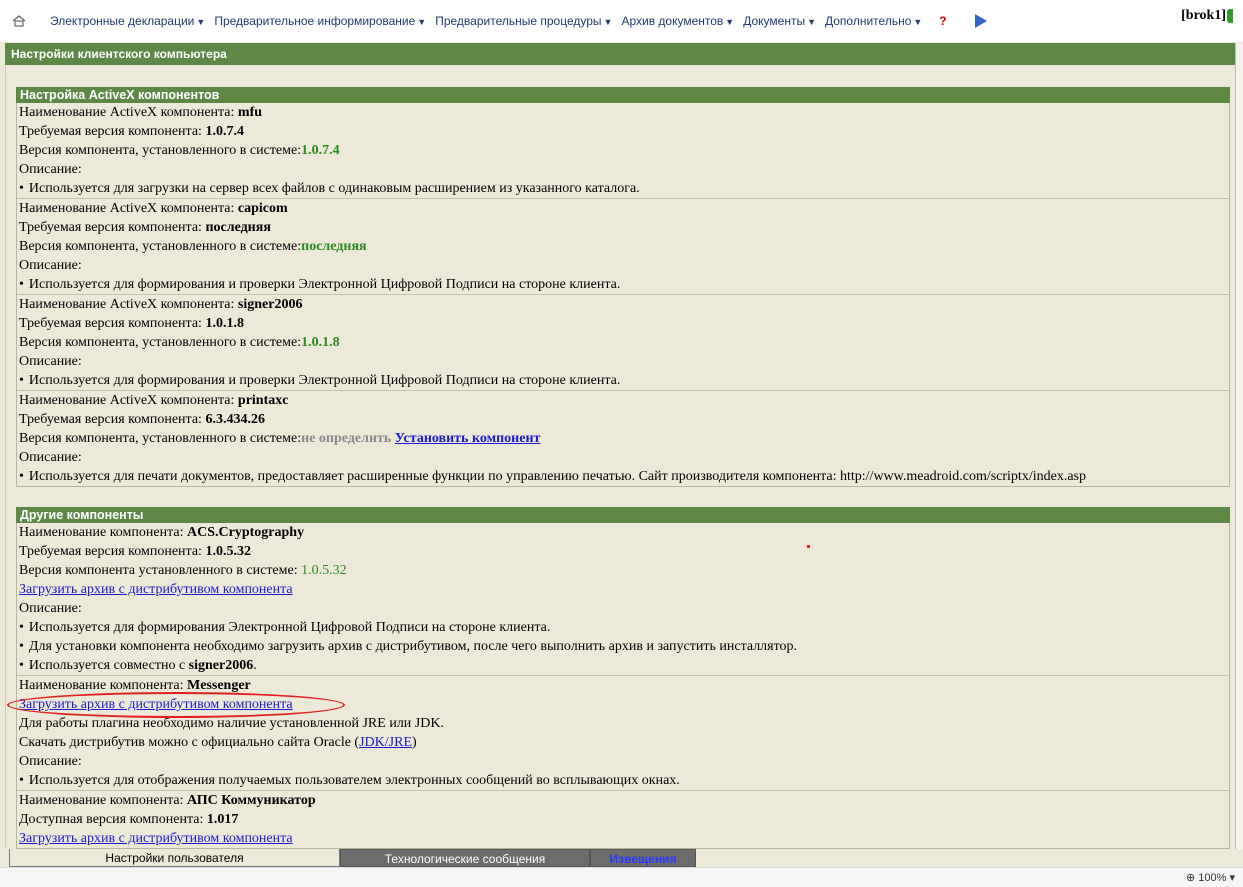  Describe the element at coordinates (523, 21) in the screenshot. I see `menu-preliminary-procedures: Предварительные процедуры ▼` at that location.